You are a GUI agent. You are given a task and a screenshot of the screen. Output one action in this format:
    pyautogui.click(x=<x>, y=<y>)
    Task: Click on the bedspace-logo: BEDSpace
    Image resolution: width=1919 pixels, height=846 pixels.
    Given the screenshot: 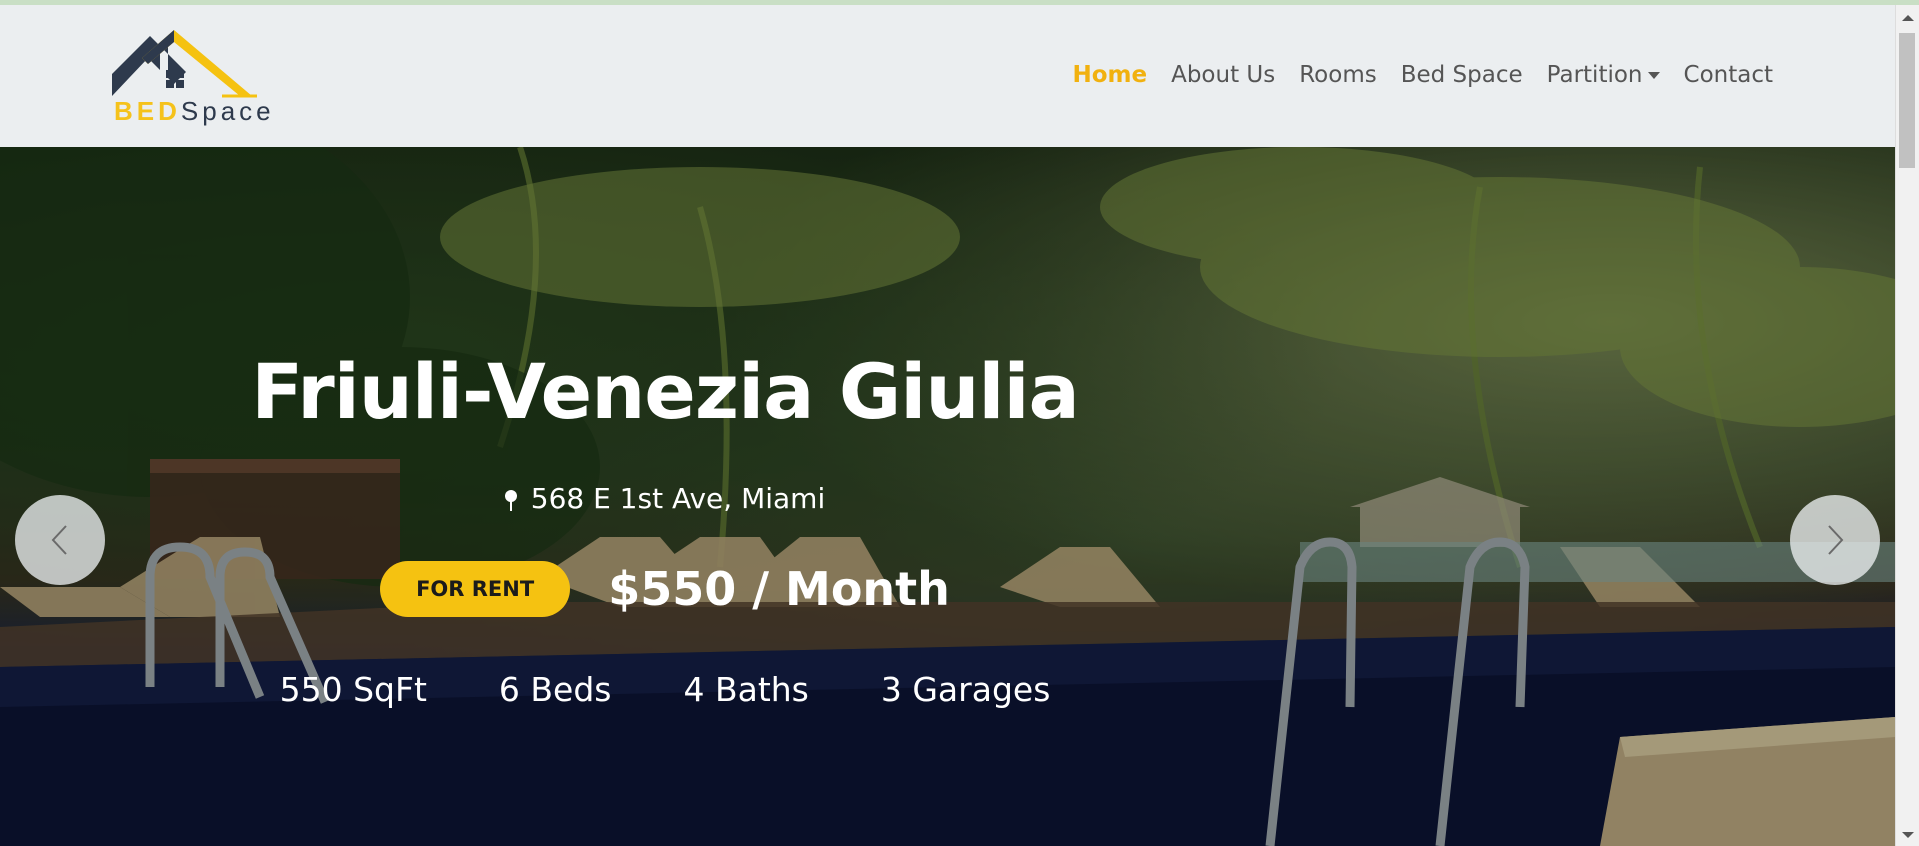 What is the action you would take?
    pyautogui.click(x=197, y=80)
    